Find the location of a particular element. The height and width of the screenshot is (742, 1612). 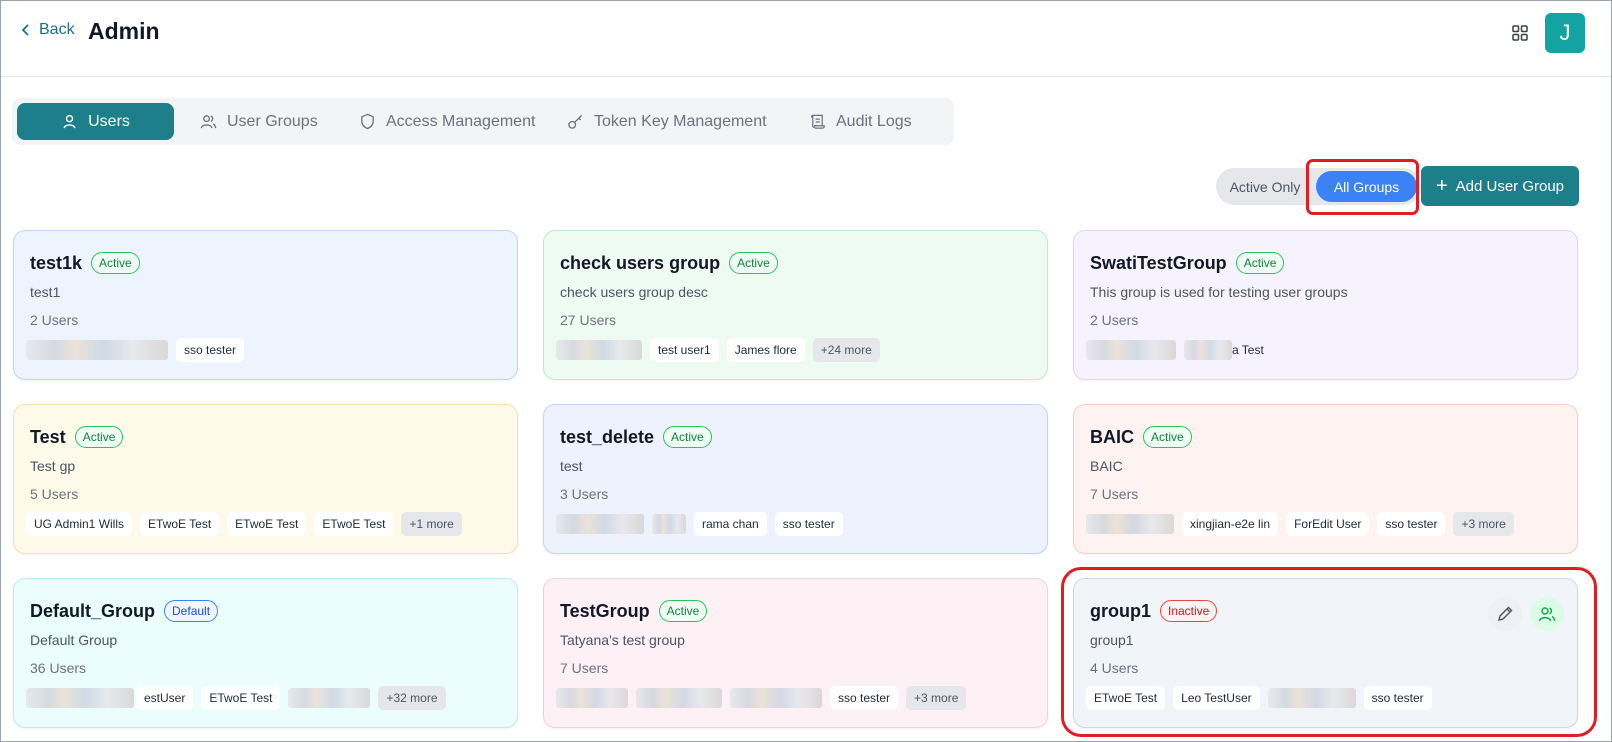

more-members-chip: +1 more is located at coordinates (431, 524).